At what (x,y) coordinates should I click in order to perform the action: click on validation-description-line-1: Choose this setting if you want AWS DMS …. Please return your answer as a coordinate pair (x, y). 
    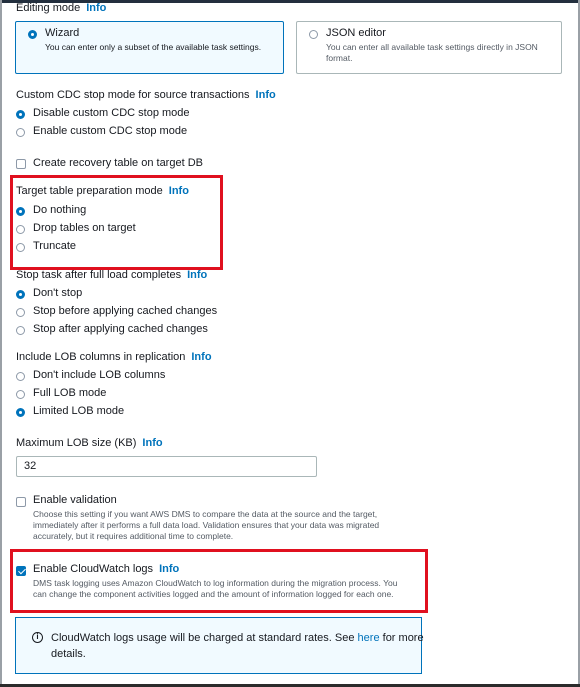
    Looking at the image, I should click on (205, 514).